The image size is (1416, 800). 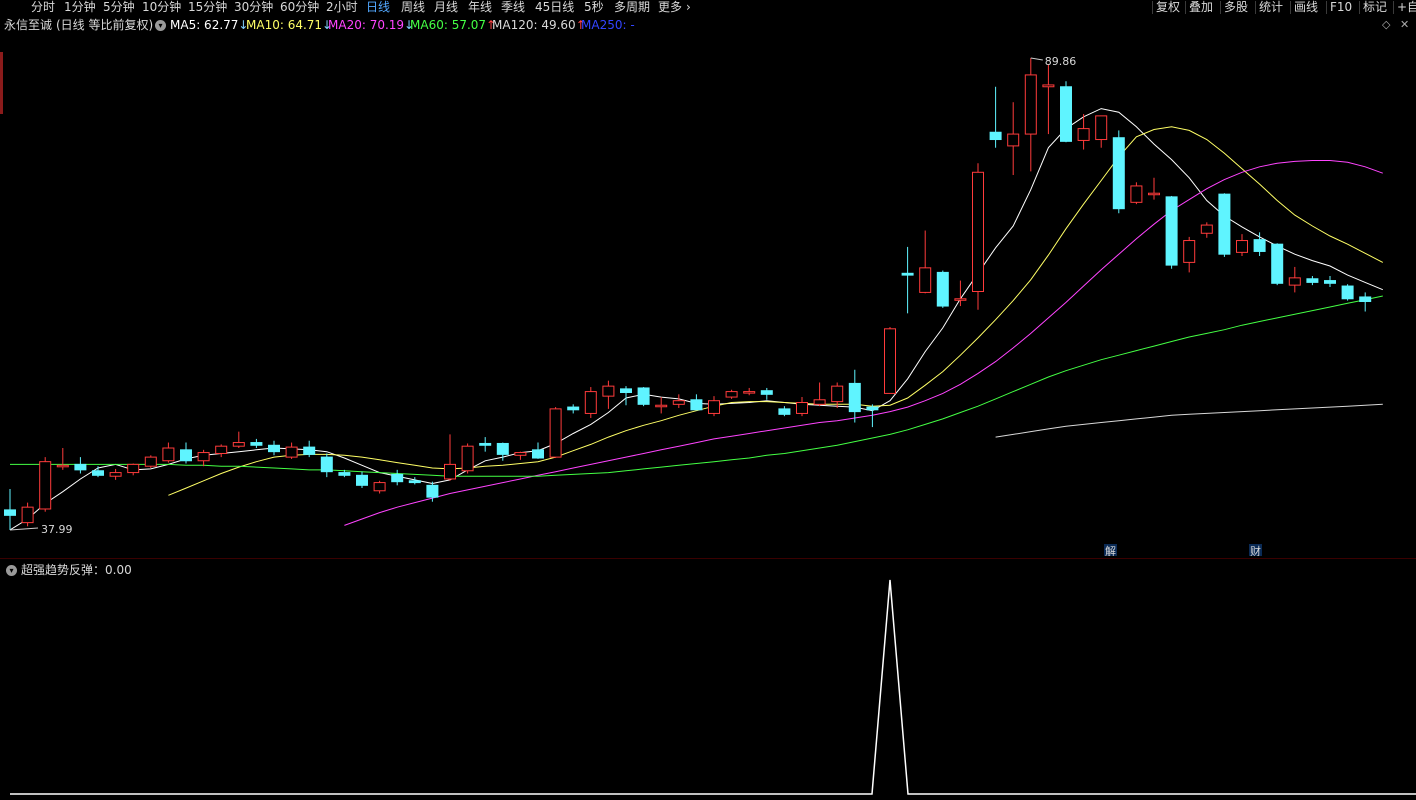 What do you see at coordinates (80, 7) in the screenshot?
I see `period-tab-1: 1分钟` at bounding box center [80, 7].